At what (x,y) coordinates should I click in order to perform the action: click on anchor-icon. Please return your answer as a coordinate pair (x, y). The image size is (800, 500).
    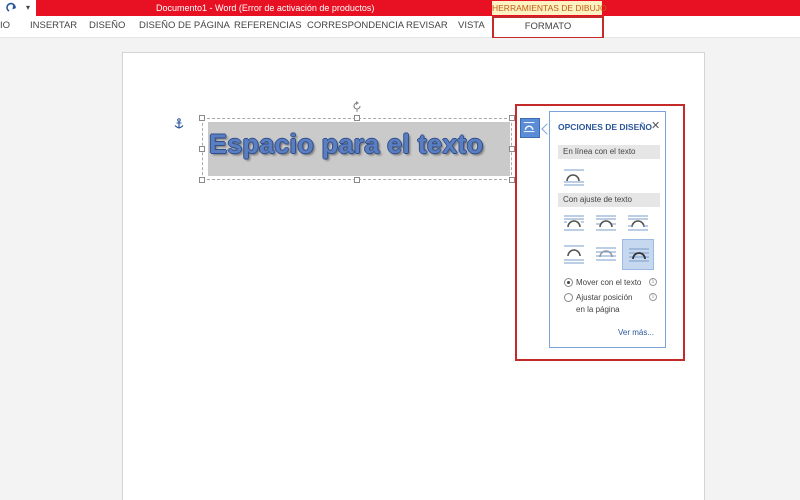
    Looking at the image, I should click on (179, 124).